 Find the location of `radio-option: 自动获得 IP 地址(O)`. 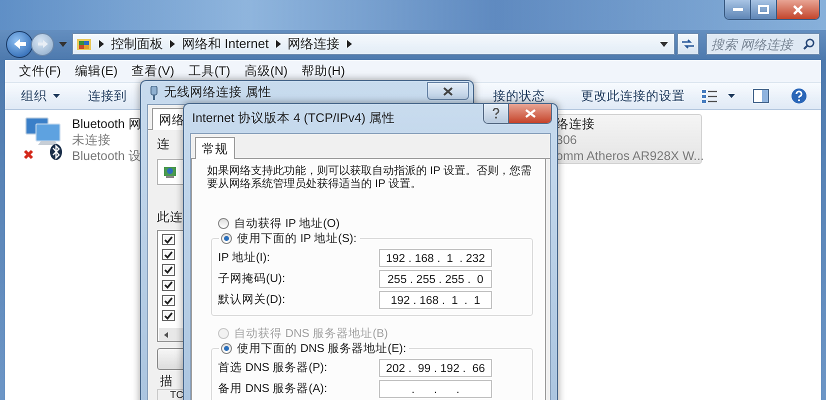

radio-option: 自动获得 IP 地址(O) is located at coordinates (381, 223).